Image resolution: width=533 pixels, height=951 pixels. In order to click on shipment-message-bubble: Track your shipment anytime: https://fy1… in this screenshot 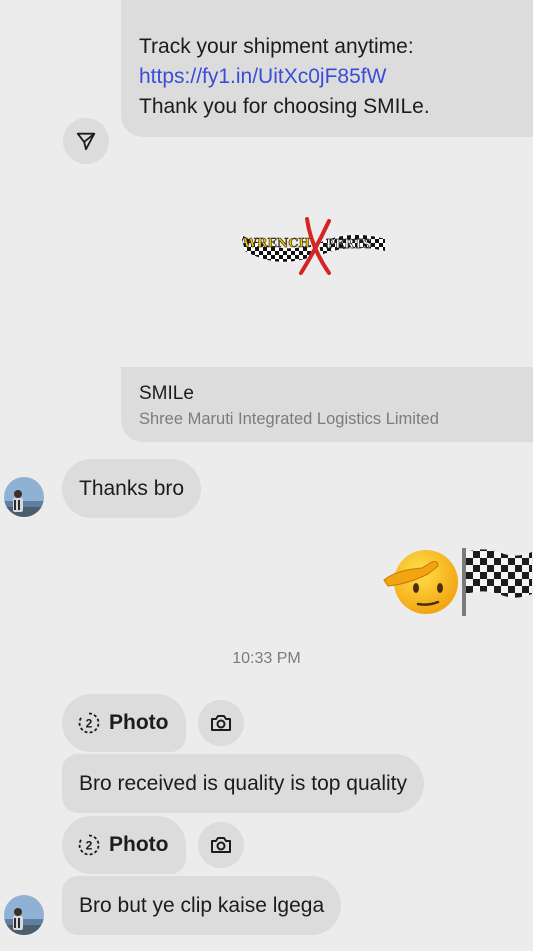, I will do `click(327, 68)`.